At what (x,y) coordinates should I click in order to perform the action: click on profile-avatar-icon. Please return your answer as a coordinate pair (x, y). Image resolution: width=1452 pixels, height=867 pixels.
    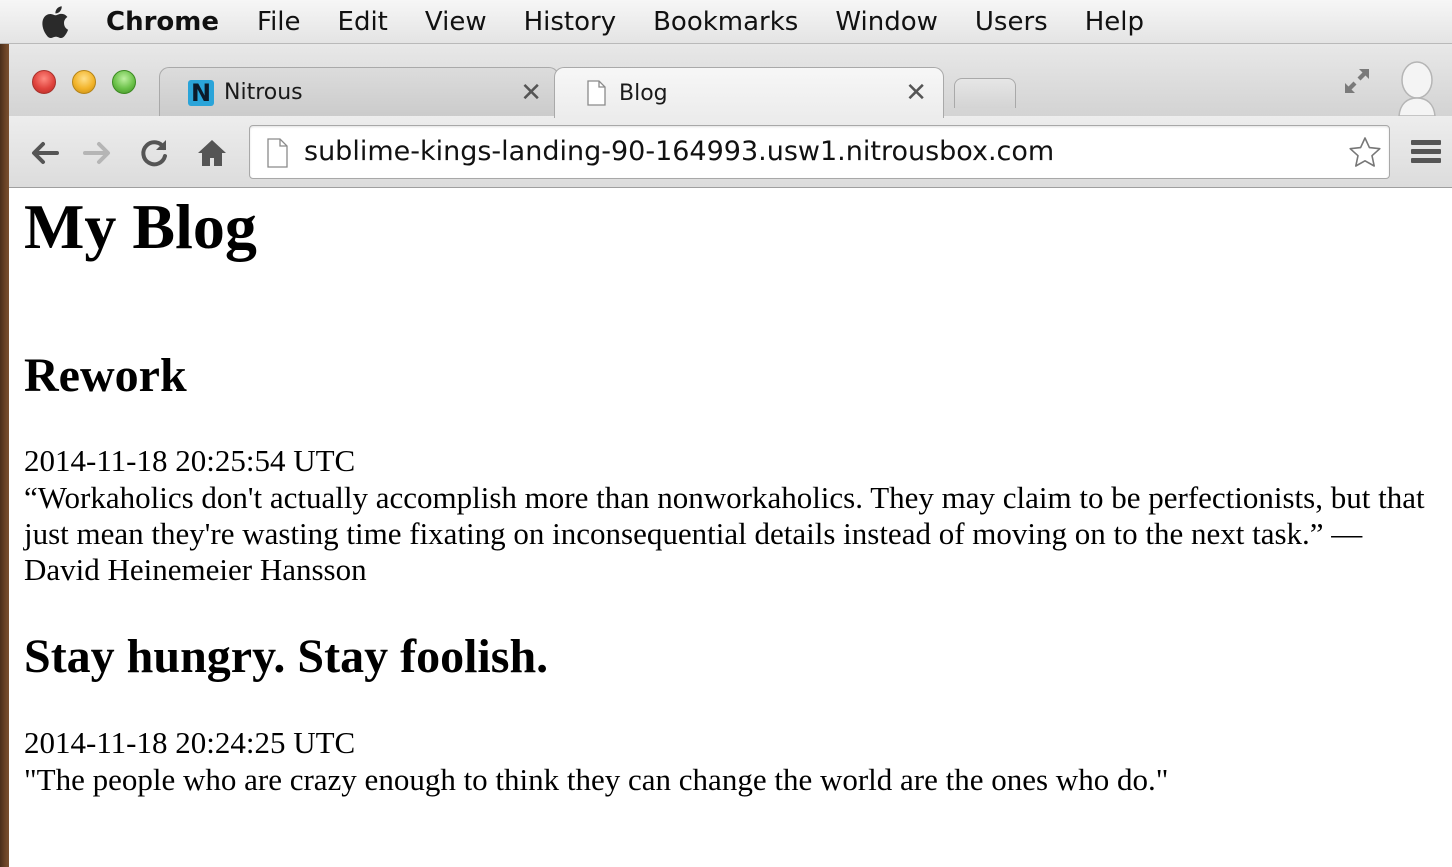
    Looking at the image, I should click on (1417, 87).